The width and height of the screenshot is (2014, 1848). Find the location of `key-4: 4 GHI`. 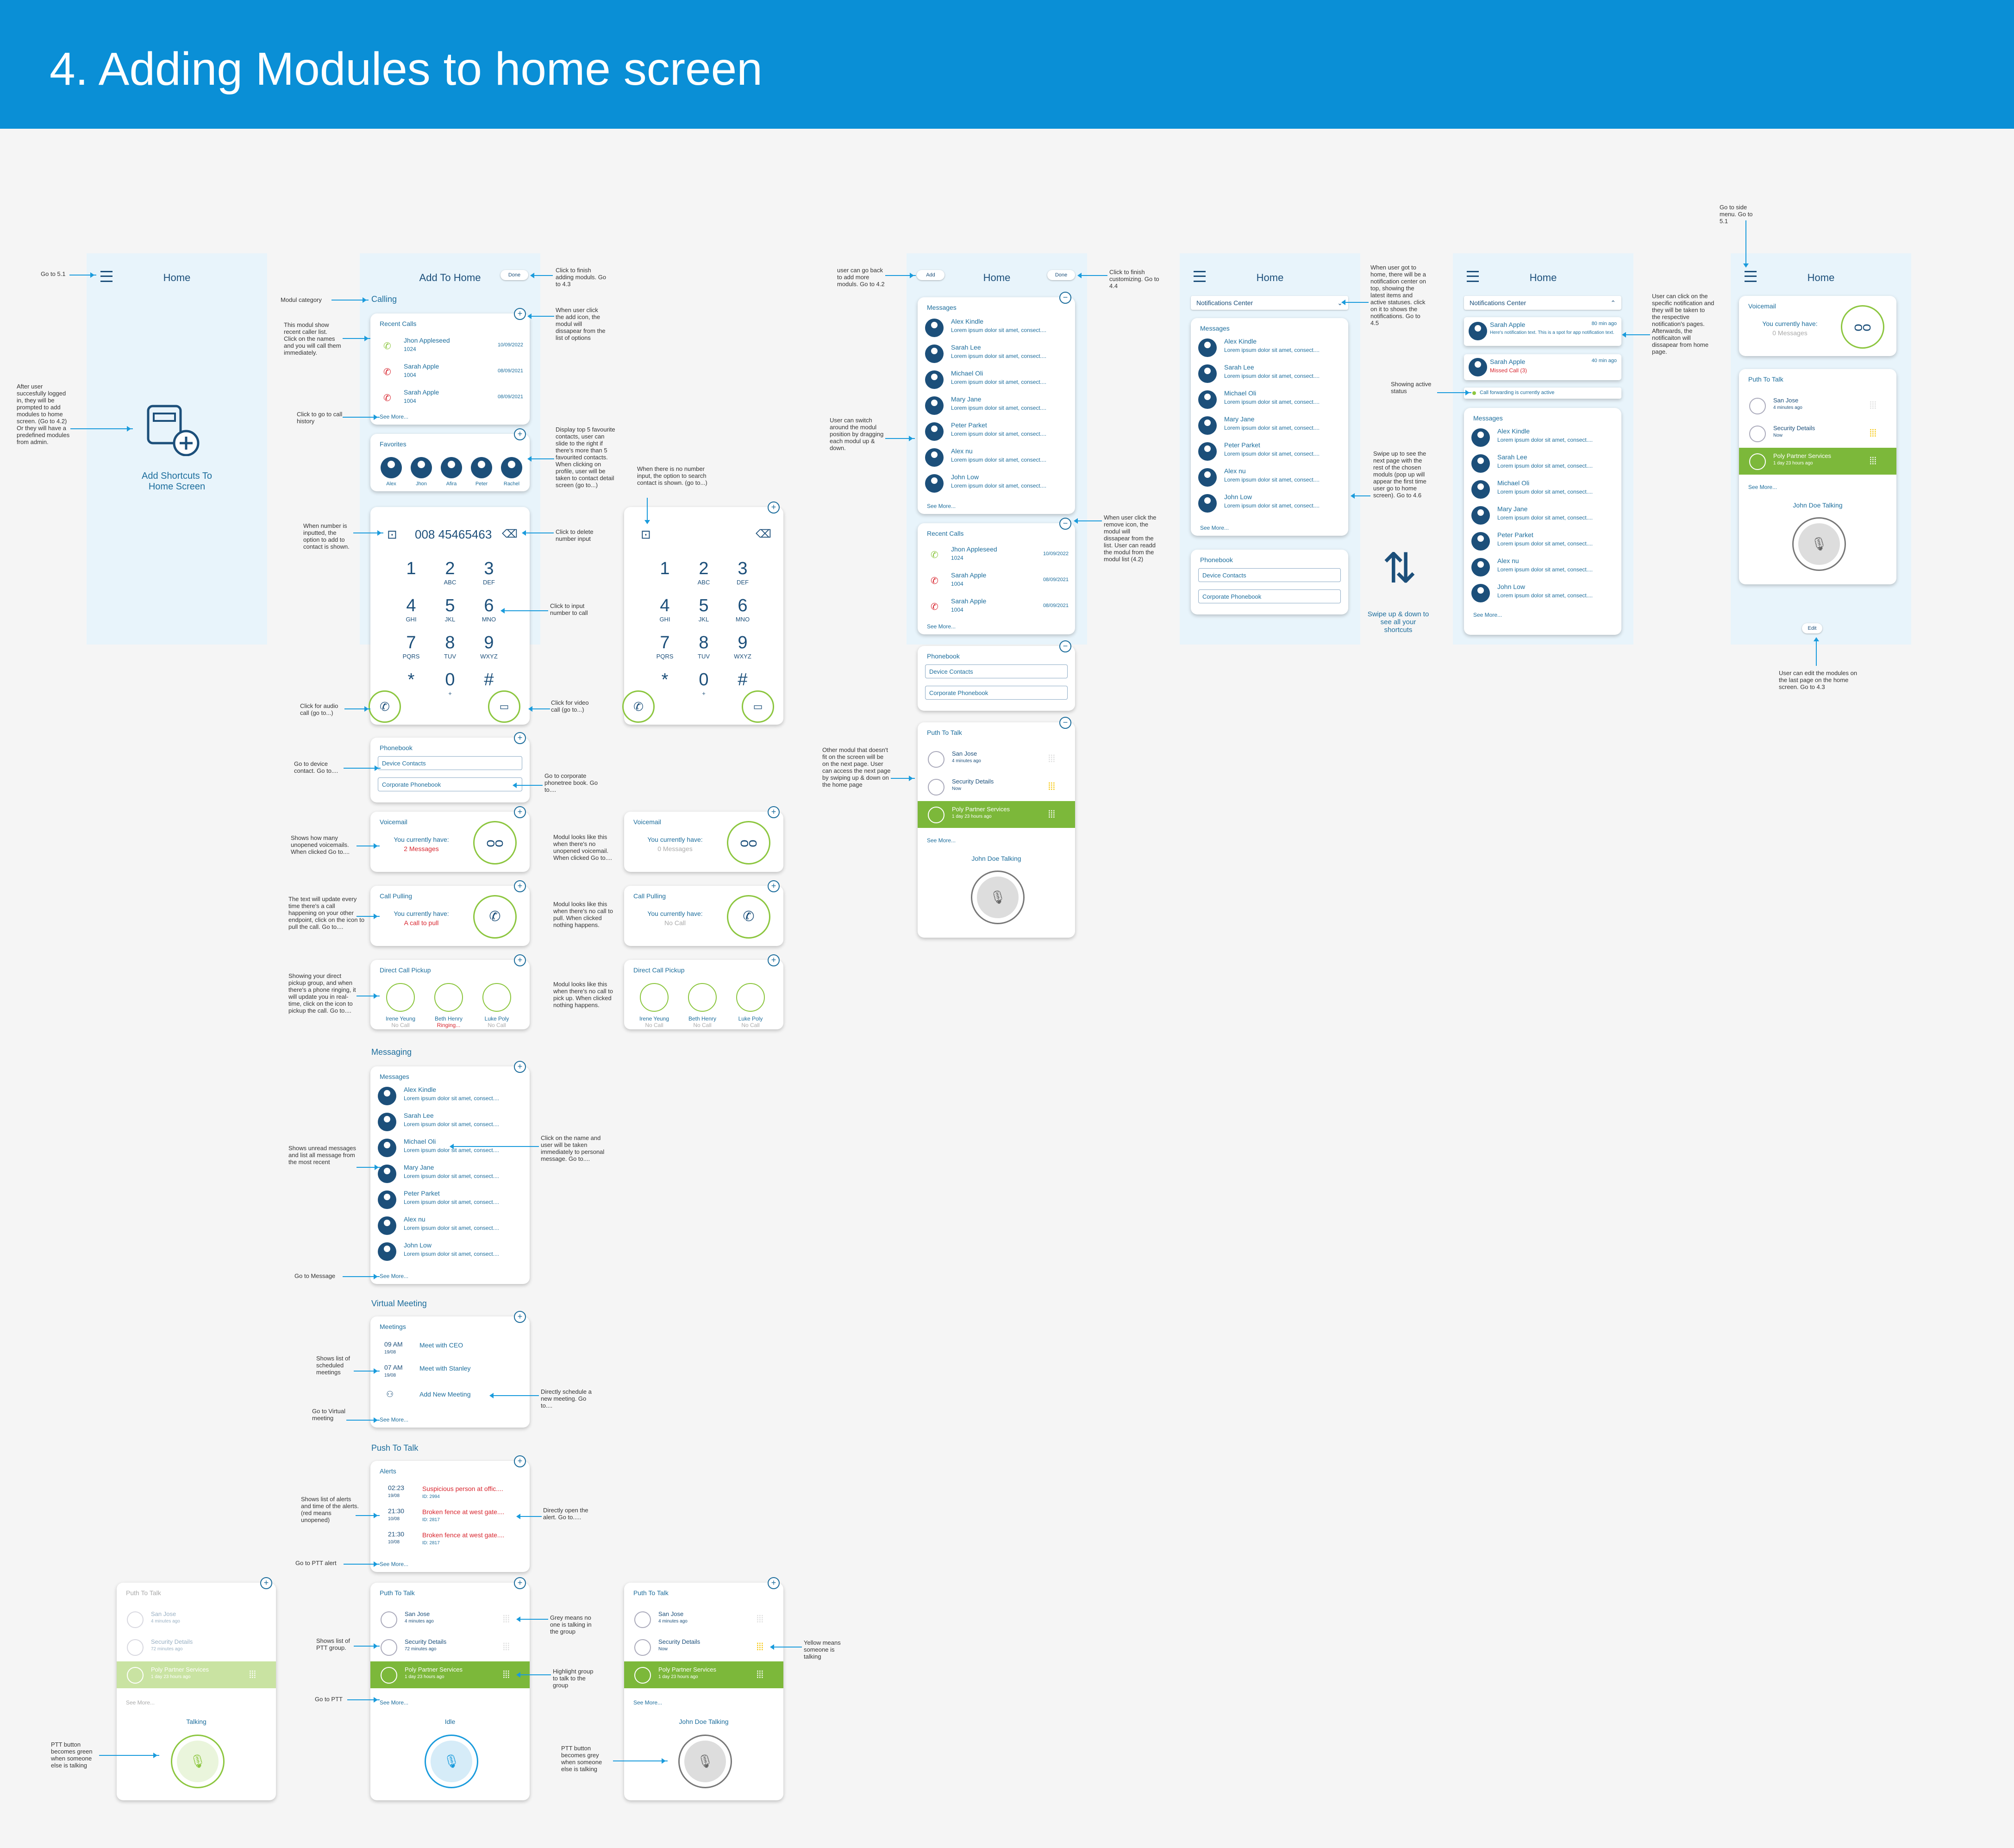

key-4: 4 GHI is located at coordinates (664, 610).